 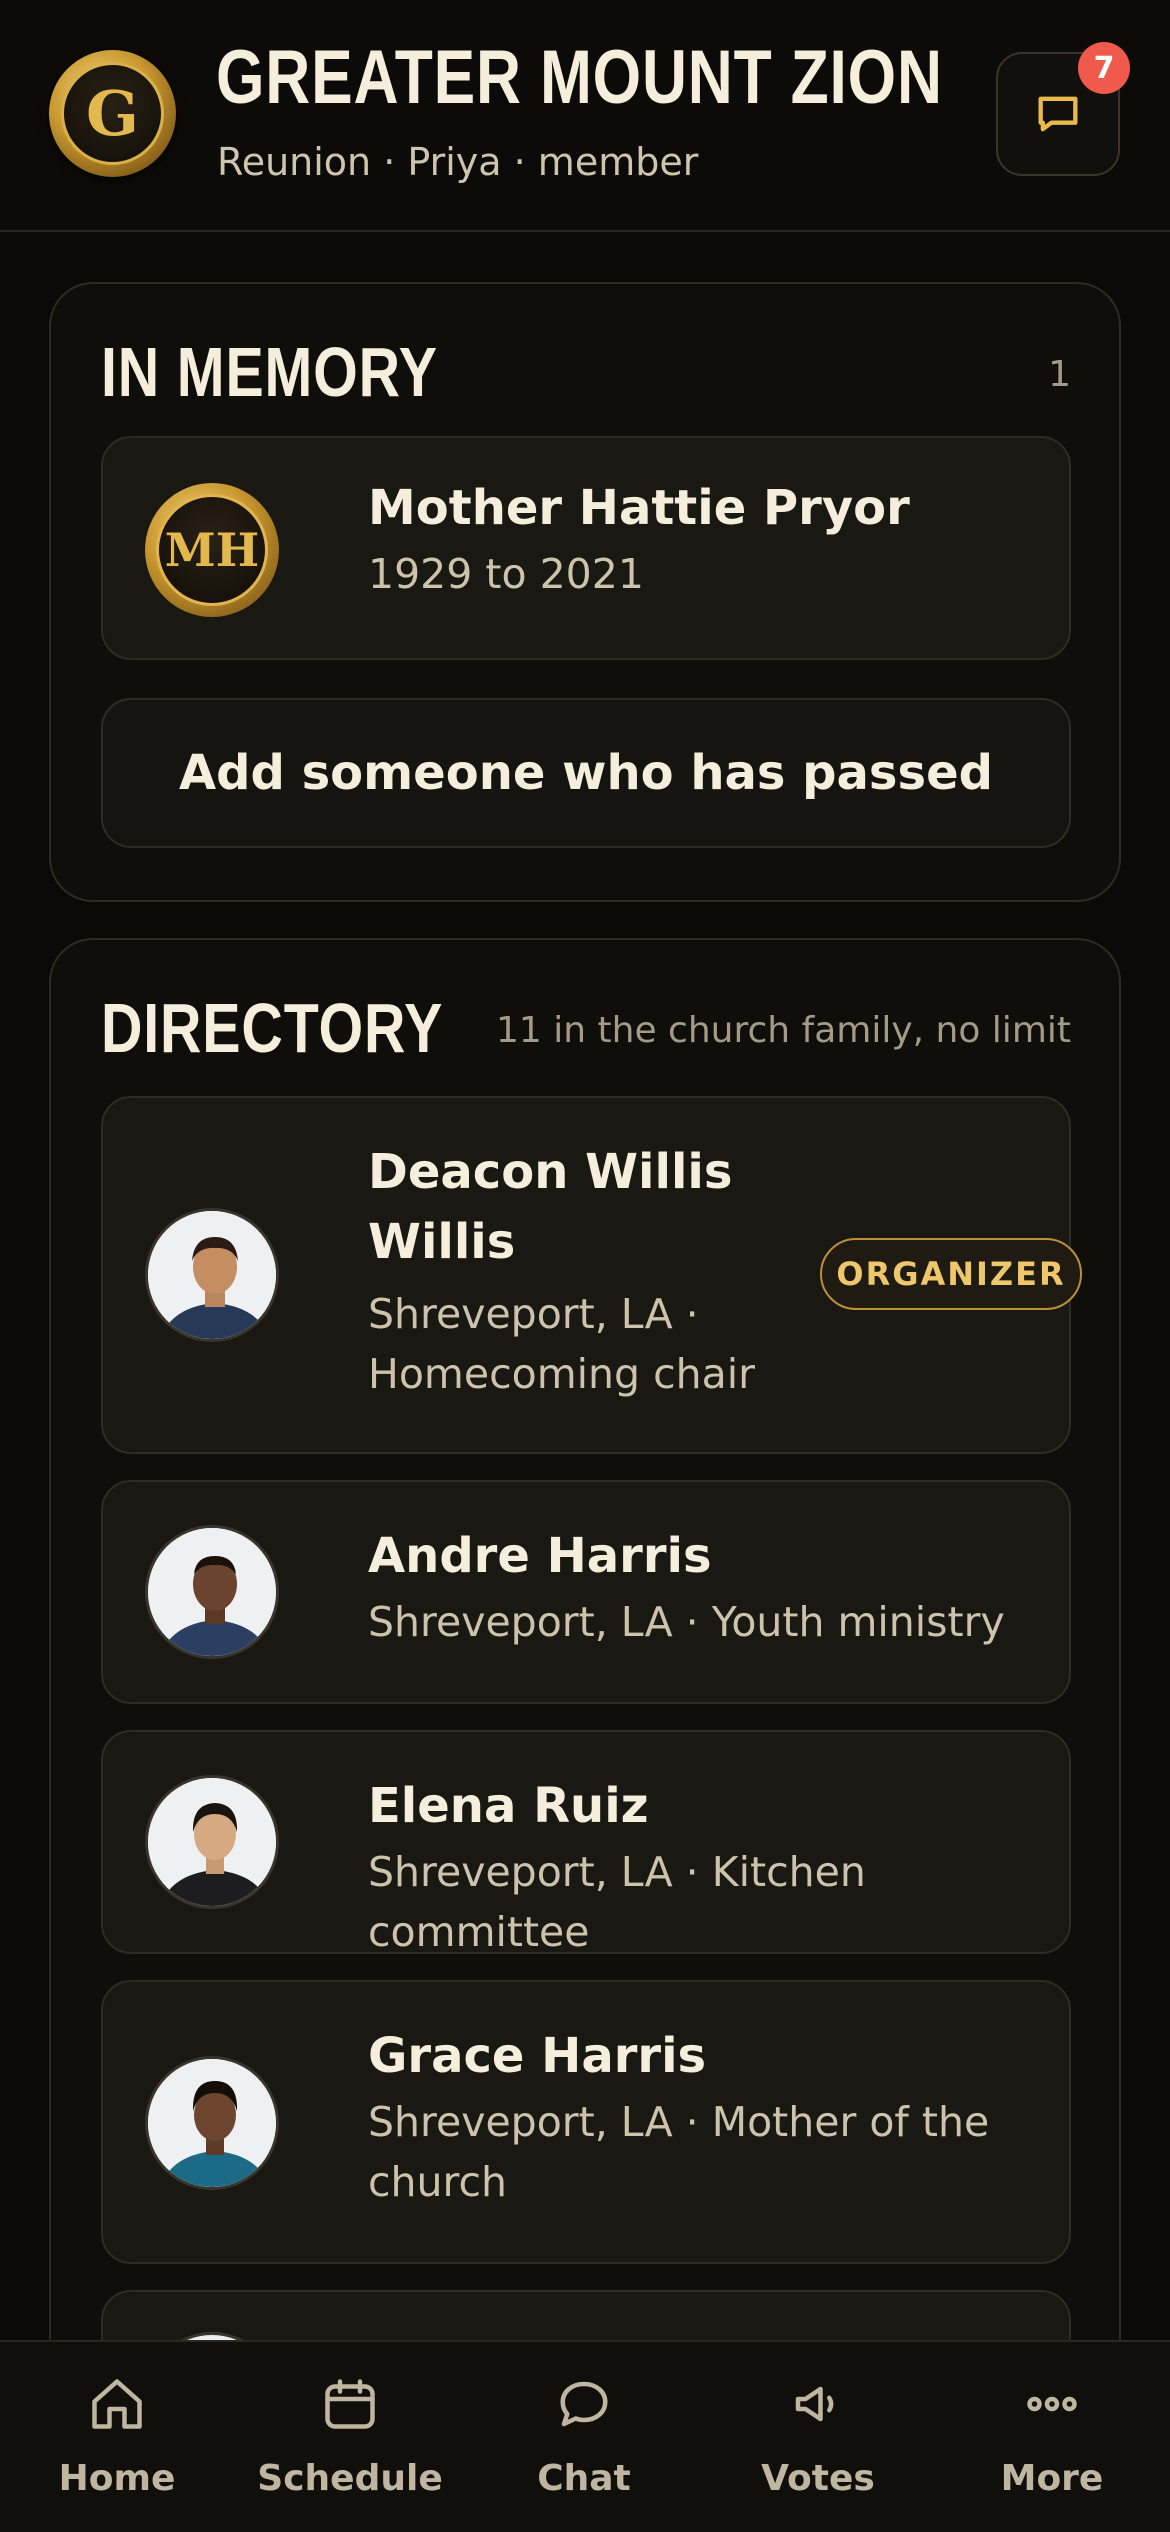 I want to click on logo-letter: G, so click(x=112, y=113).